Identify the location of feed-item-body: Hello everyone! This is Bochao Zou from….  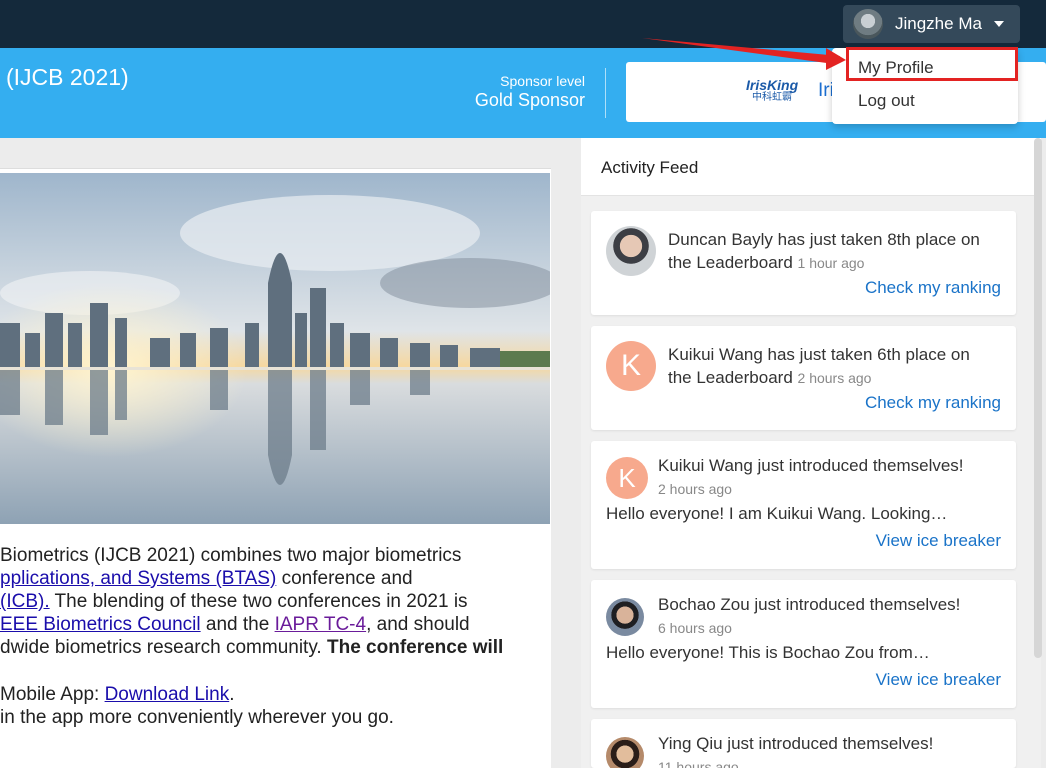
(768, 652).